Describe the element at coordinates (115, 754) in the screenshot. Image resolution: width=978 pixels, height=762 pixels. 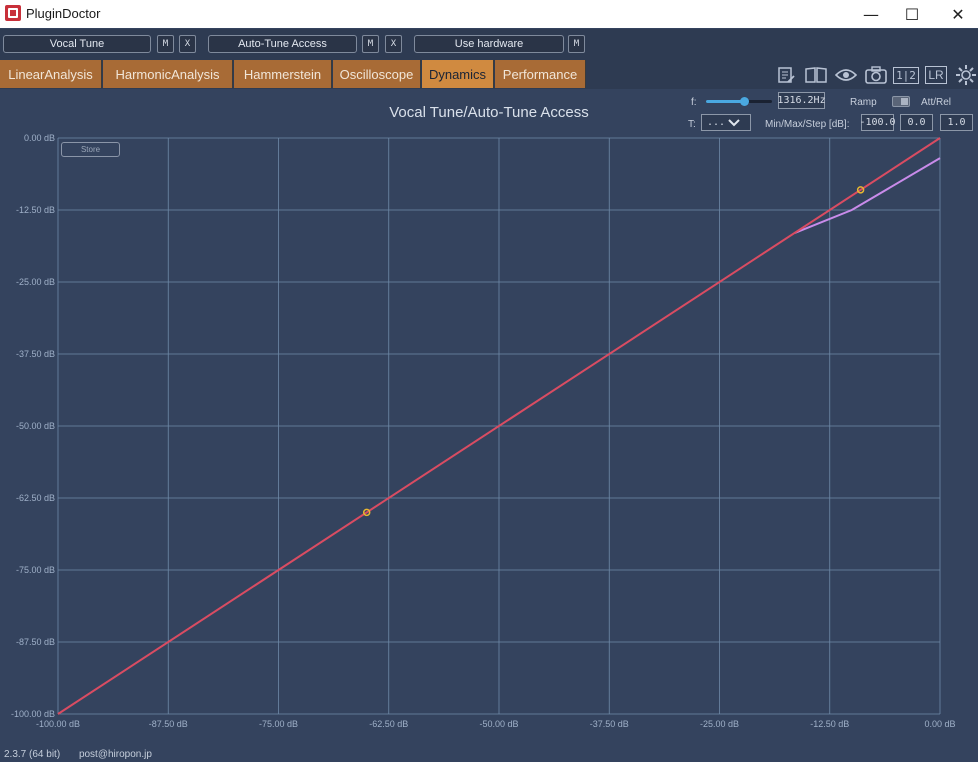
I see `contact-email: post@hiropon.jp` at that location.